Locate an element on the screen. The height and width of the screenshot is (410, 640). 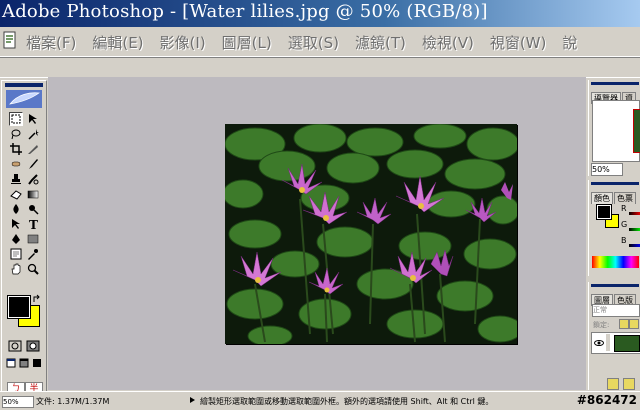
document-size: 文件: 1.37M/1.37M is located at coordinates (73, 401).